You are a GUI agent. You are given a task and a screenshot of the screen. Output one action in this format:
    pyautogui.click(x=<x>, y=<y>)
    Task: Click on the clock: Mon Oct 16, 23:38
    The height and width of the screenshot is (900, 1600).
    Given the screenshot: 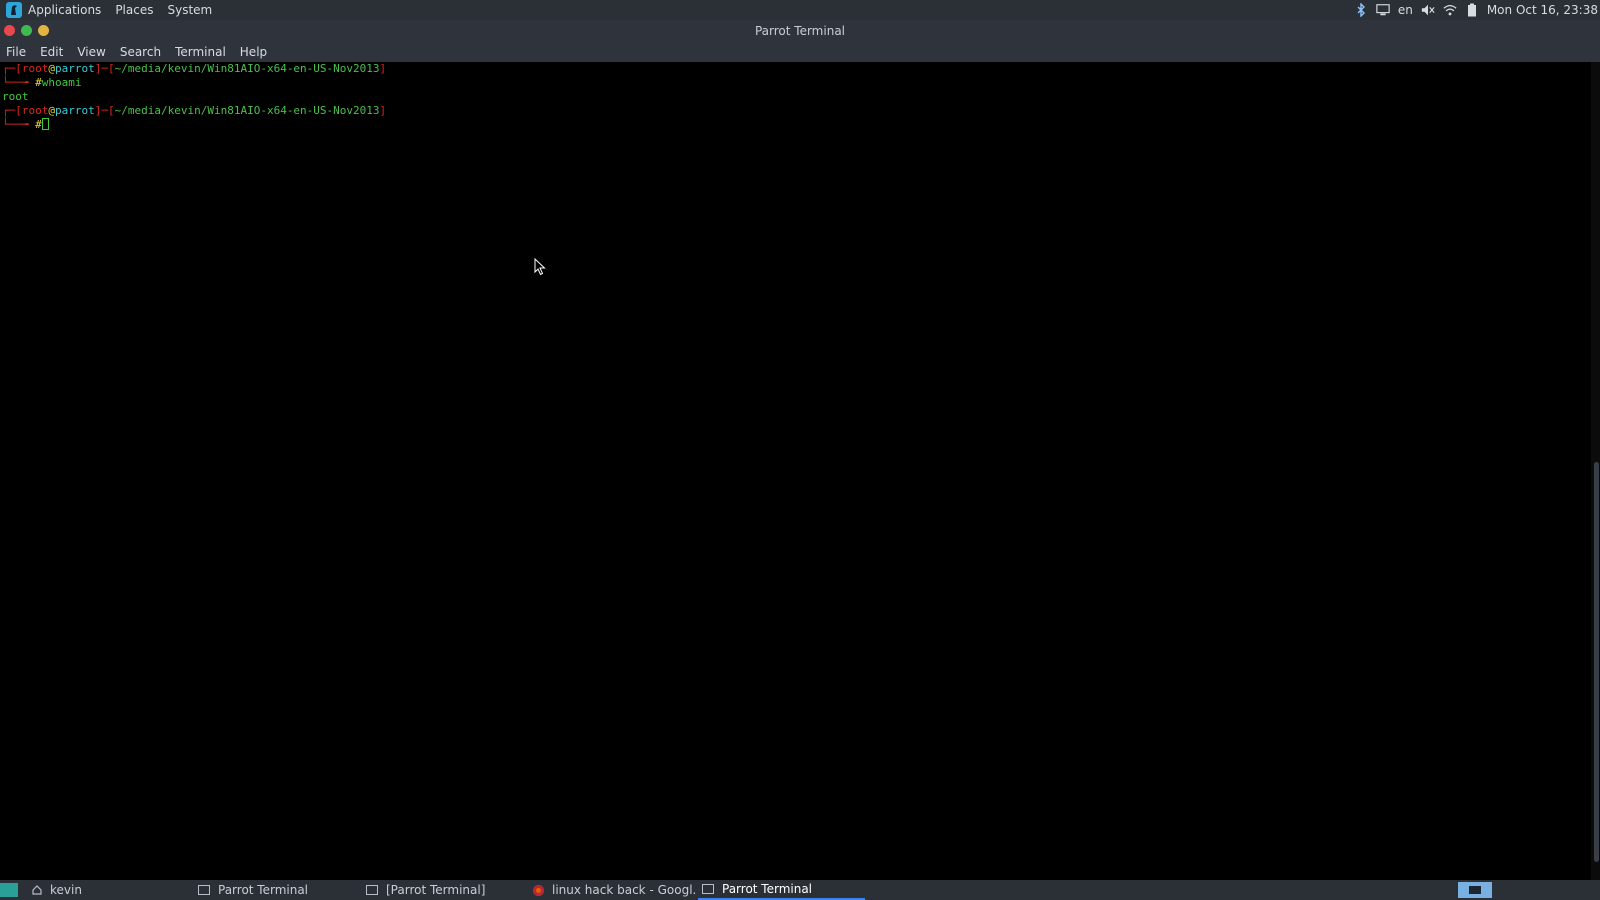 What is the action you would take?
    pyautogui.click(x=1542, y=10)
    